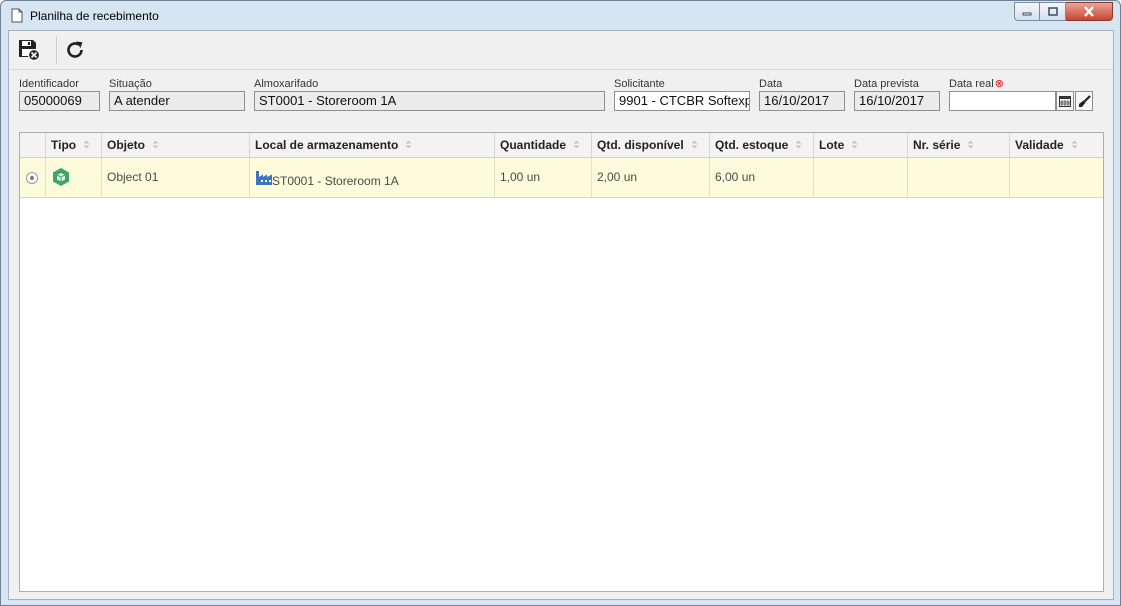 The height and width of the screenshot is (606, 1121). I want to click on refresh-icon, so click(75, 49).